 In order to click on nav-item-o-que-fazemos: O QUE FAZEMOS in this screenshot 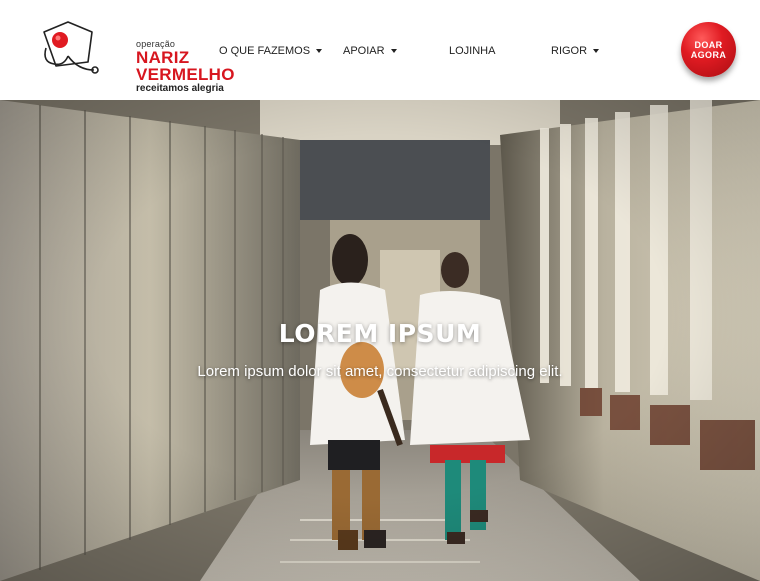, I will do `click(271, 51)`.